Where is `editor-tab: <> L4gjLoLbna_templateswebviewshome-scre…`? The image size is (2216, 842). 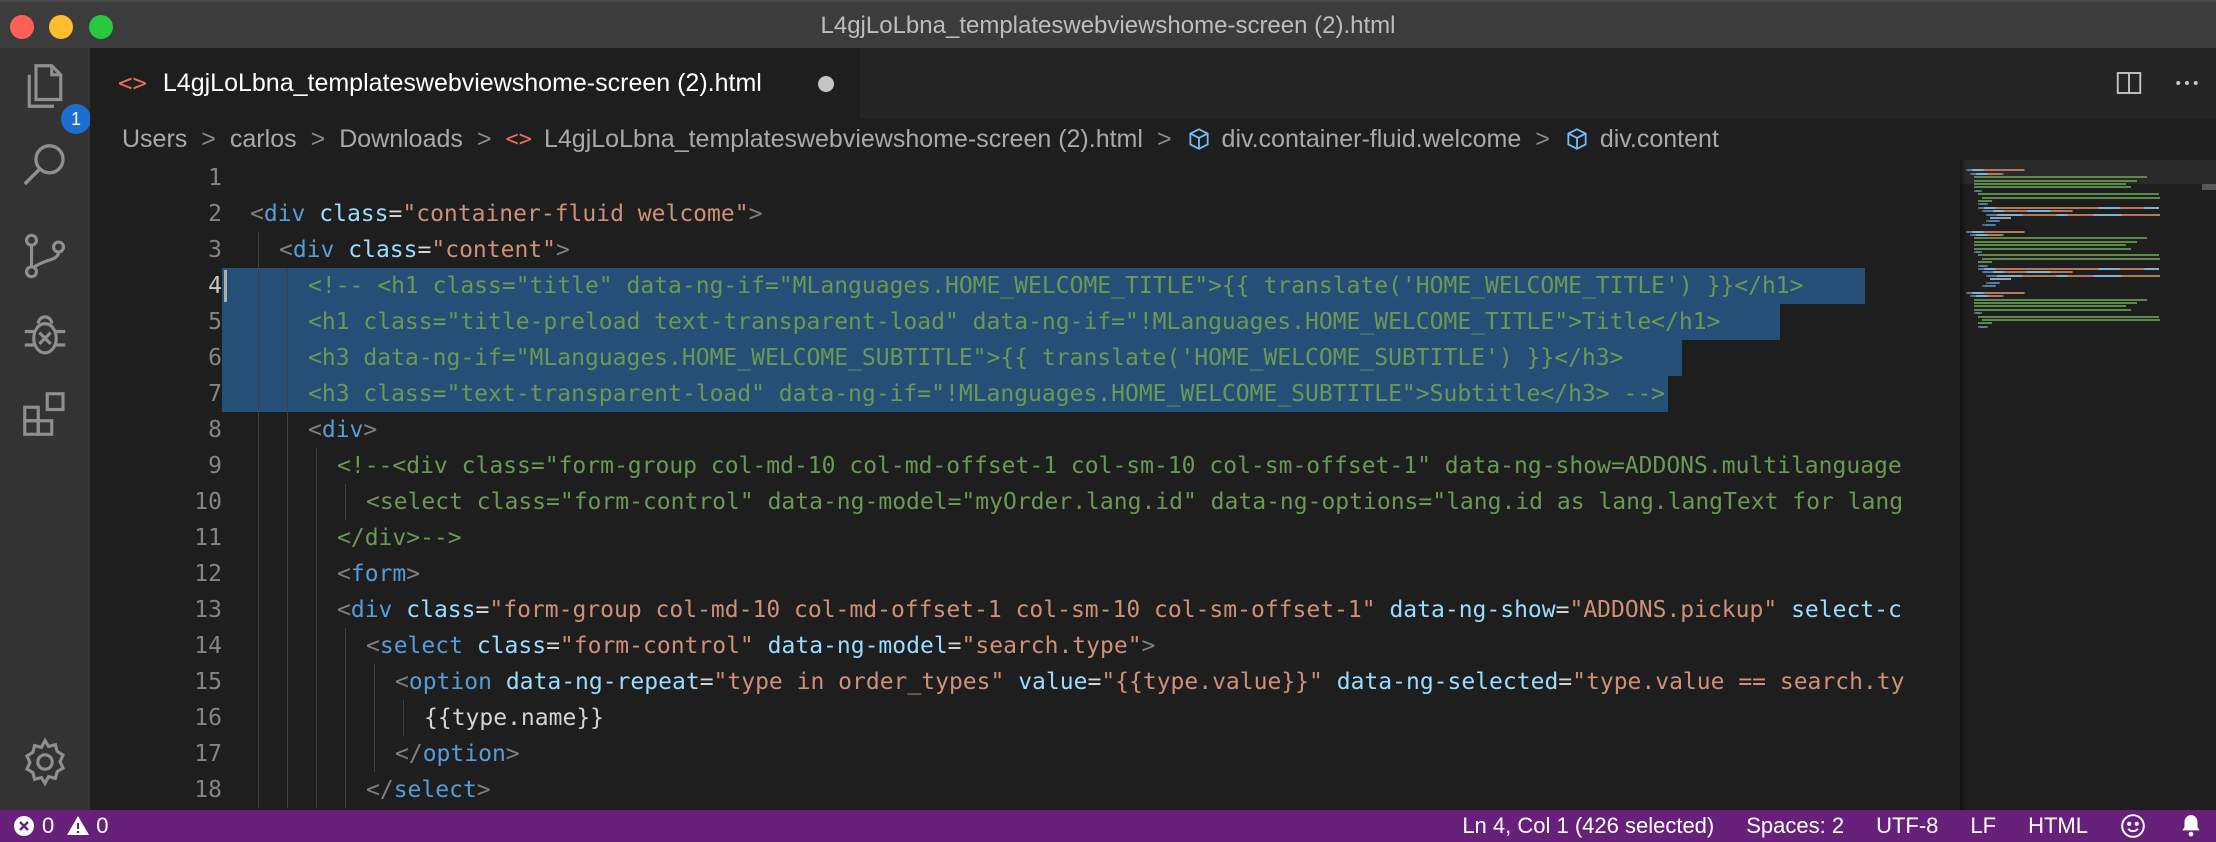
editor-tab: <> L4gjLoLbna_templateswebviewshome-scre… is located at coordinates (475, 83).